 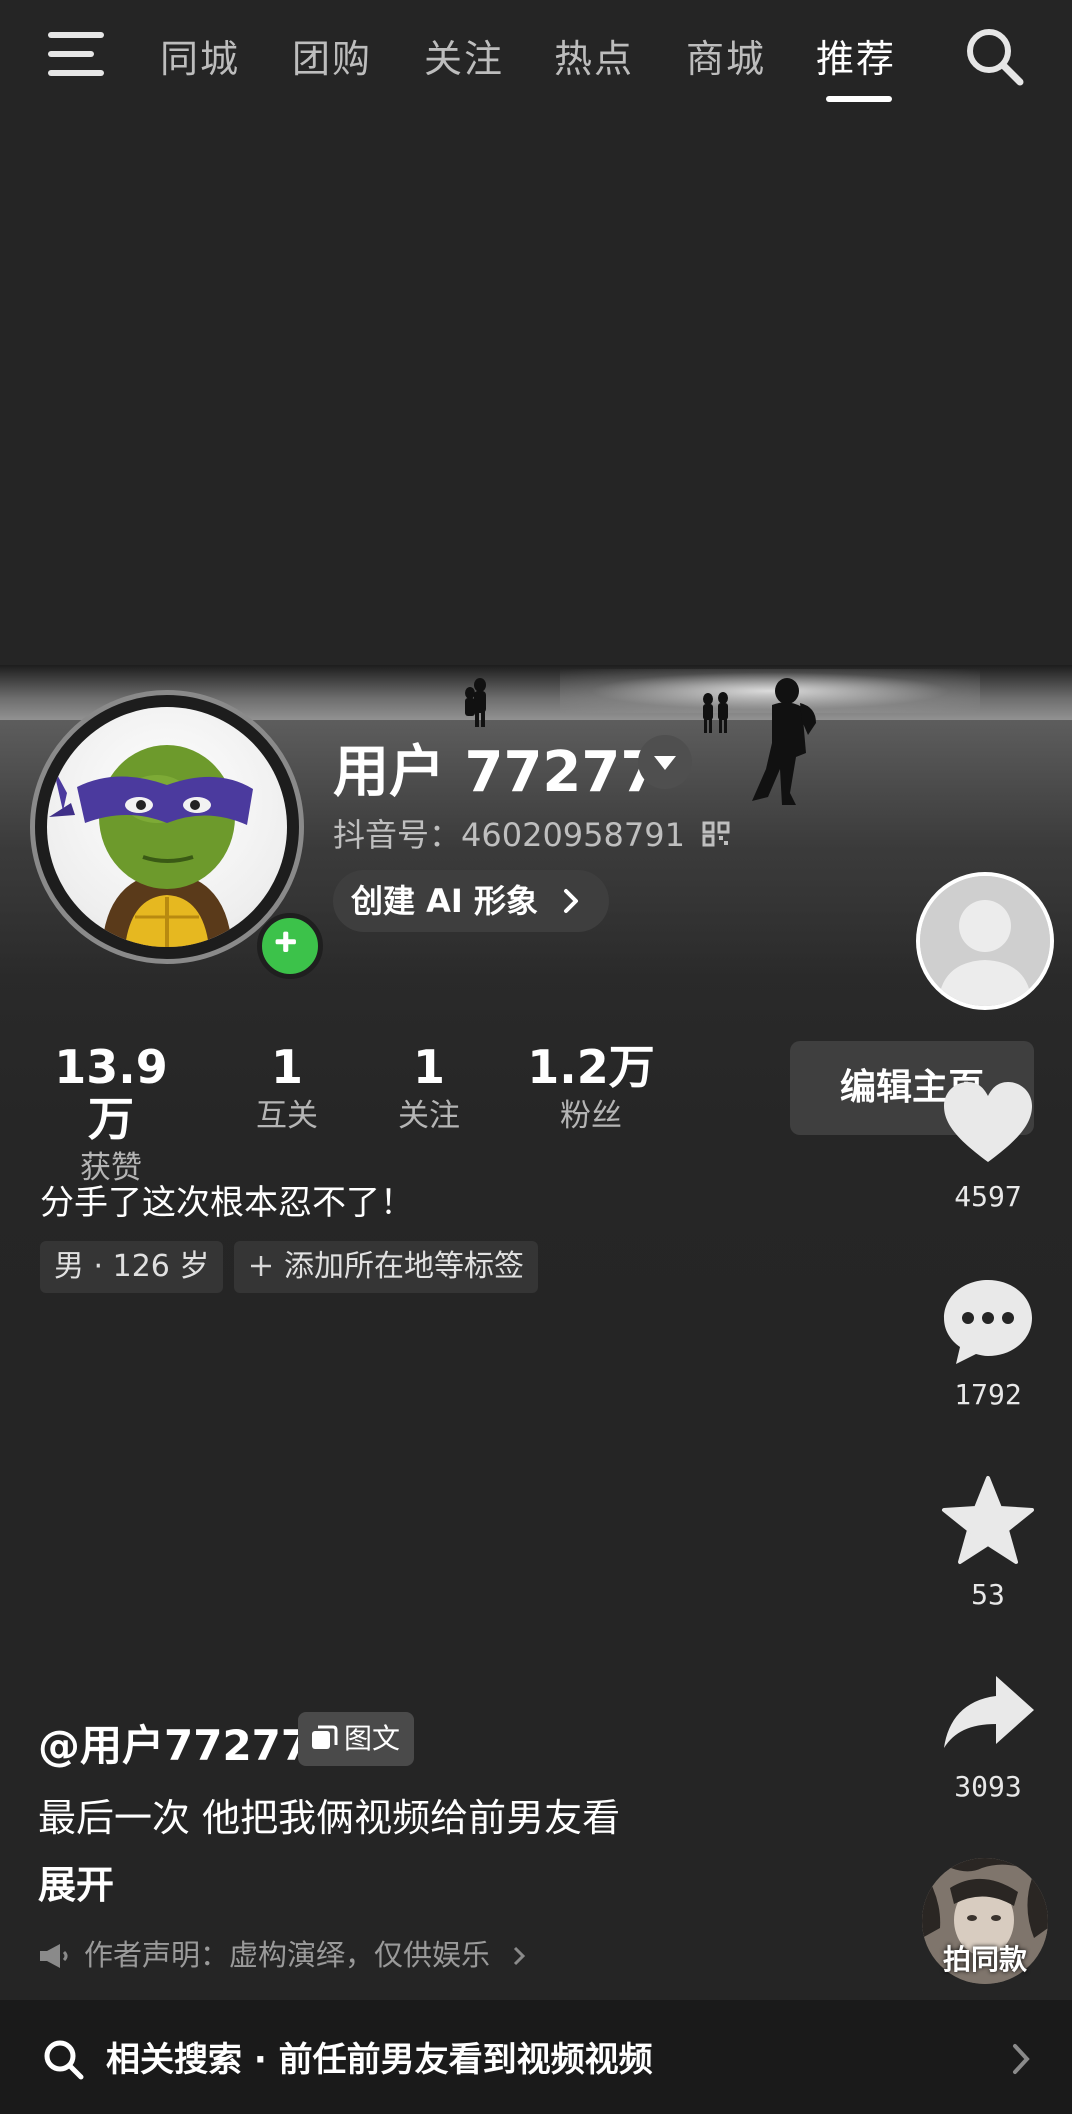 I want to click on creator-avatar, so click(x=985, y=941).